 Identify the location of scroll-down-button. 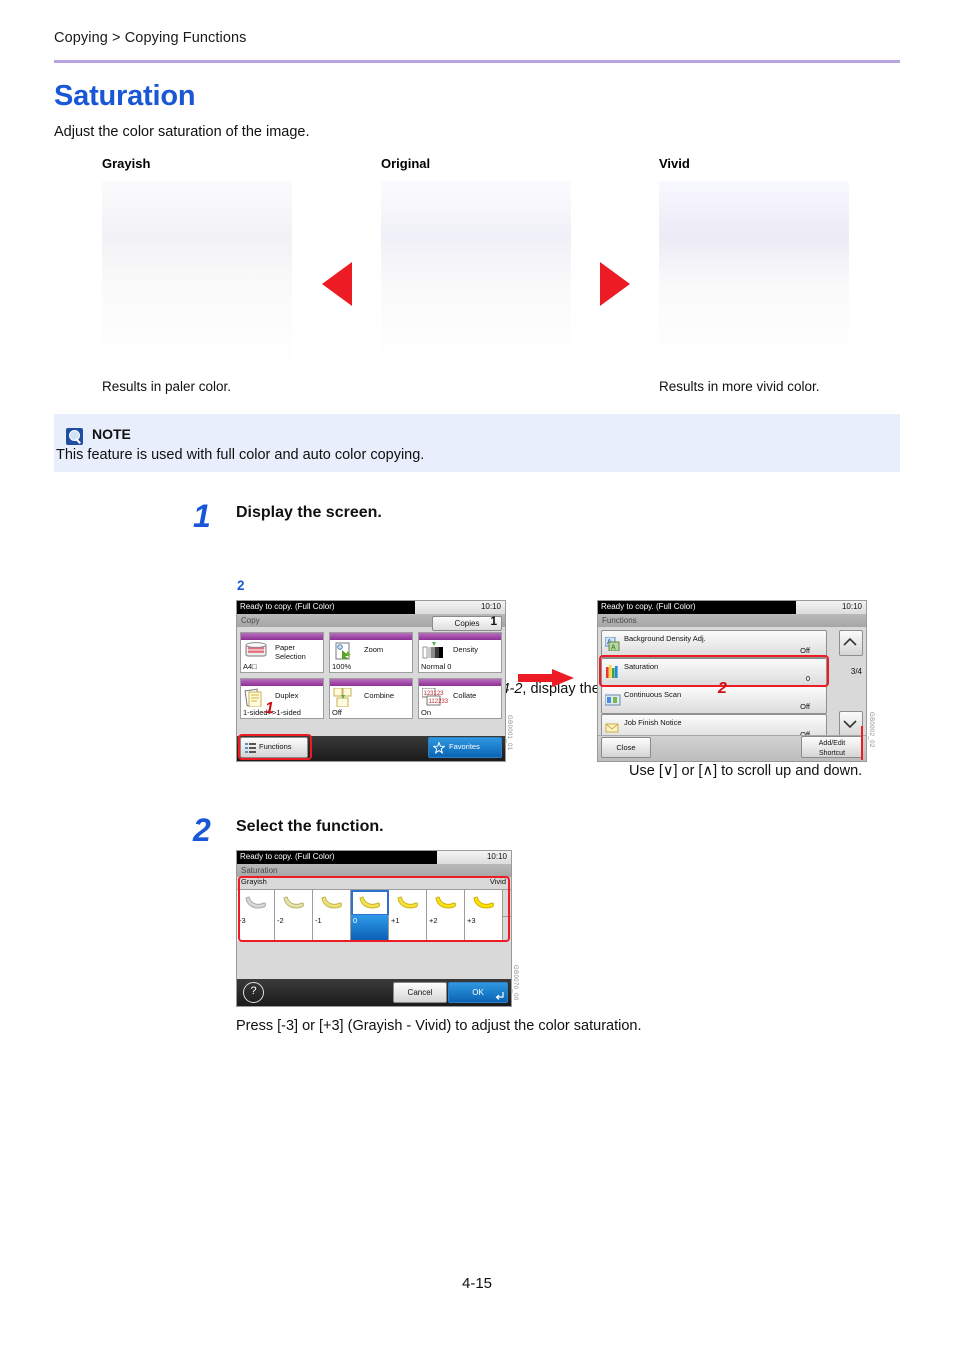
(851, 724).